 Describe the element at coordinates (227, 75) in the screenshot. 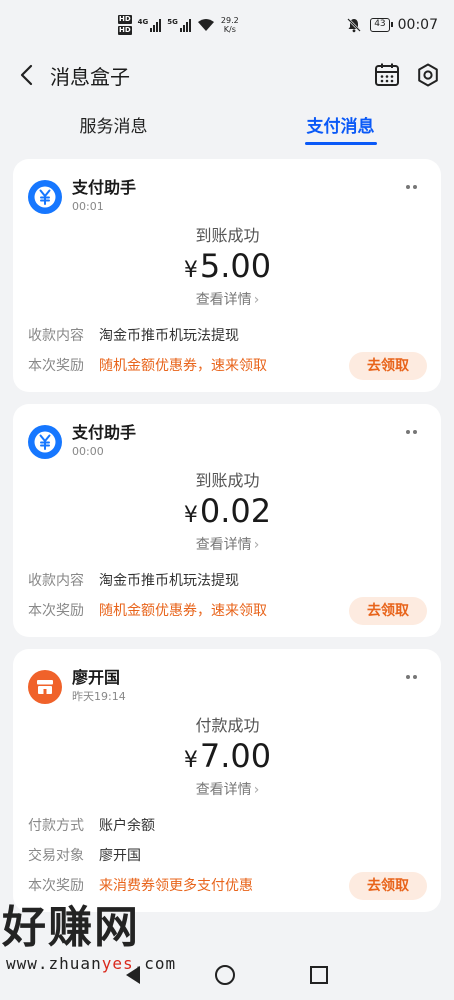

I see `title-bar: 消息盒子` at that location.